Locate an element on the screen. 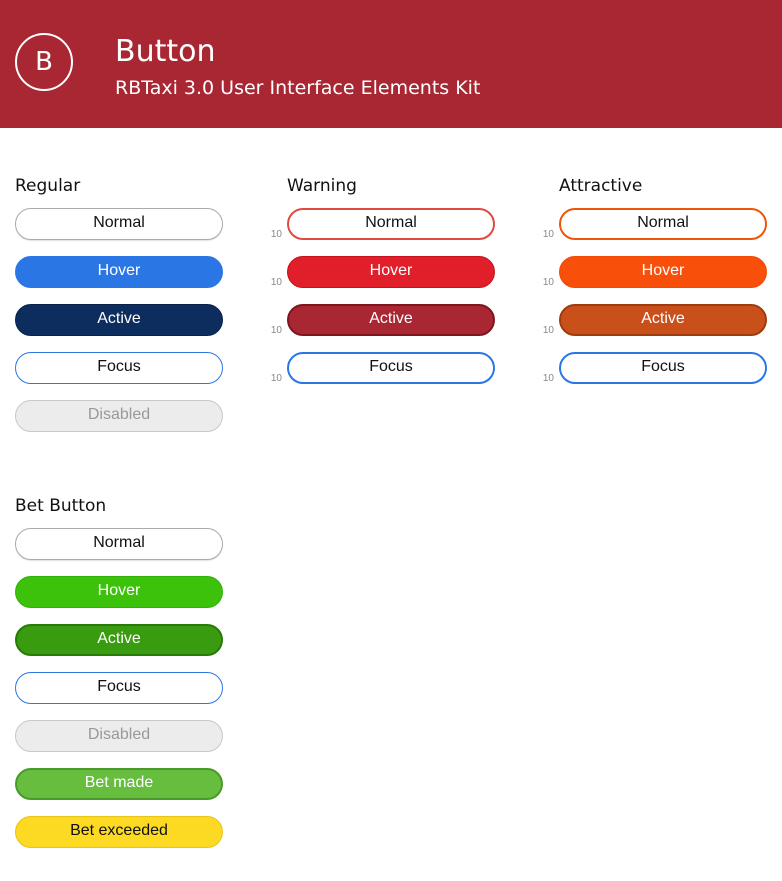  attractive-active-button: Active is located at coordinates (663, 320).